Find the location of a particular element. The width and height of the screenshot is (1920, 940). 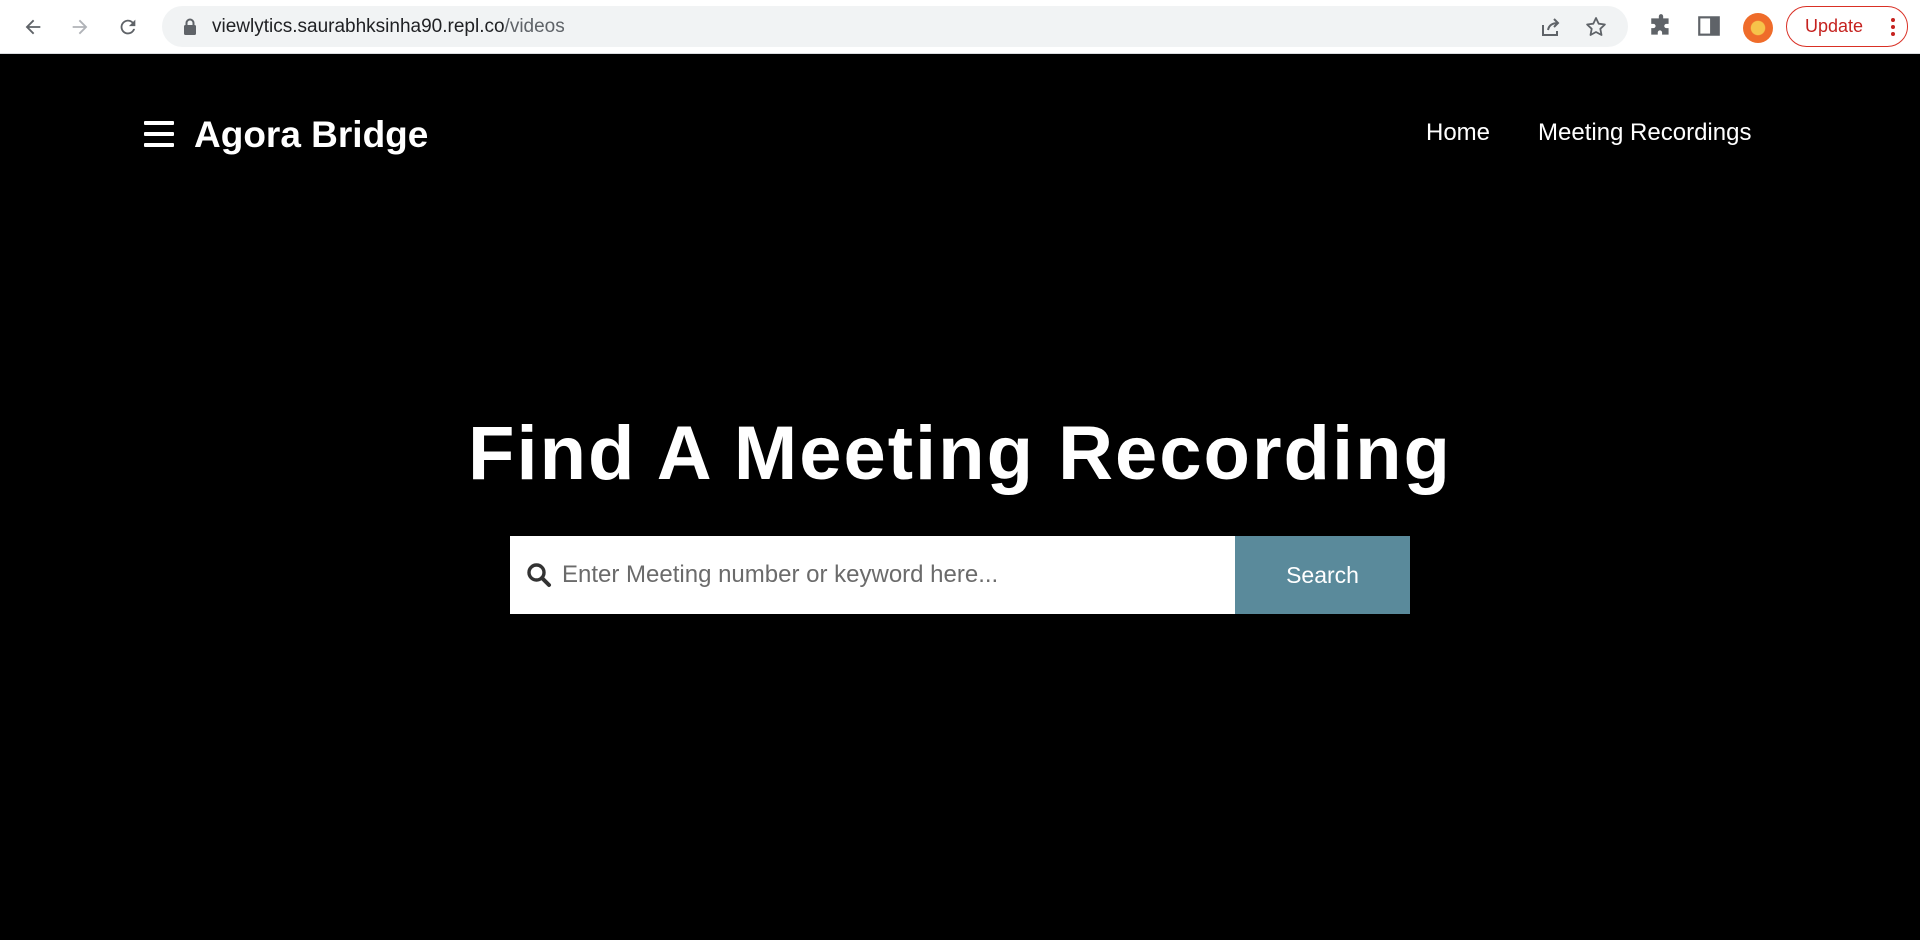

search-icon is located at coordinates (539, 575).